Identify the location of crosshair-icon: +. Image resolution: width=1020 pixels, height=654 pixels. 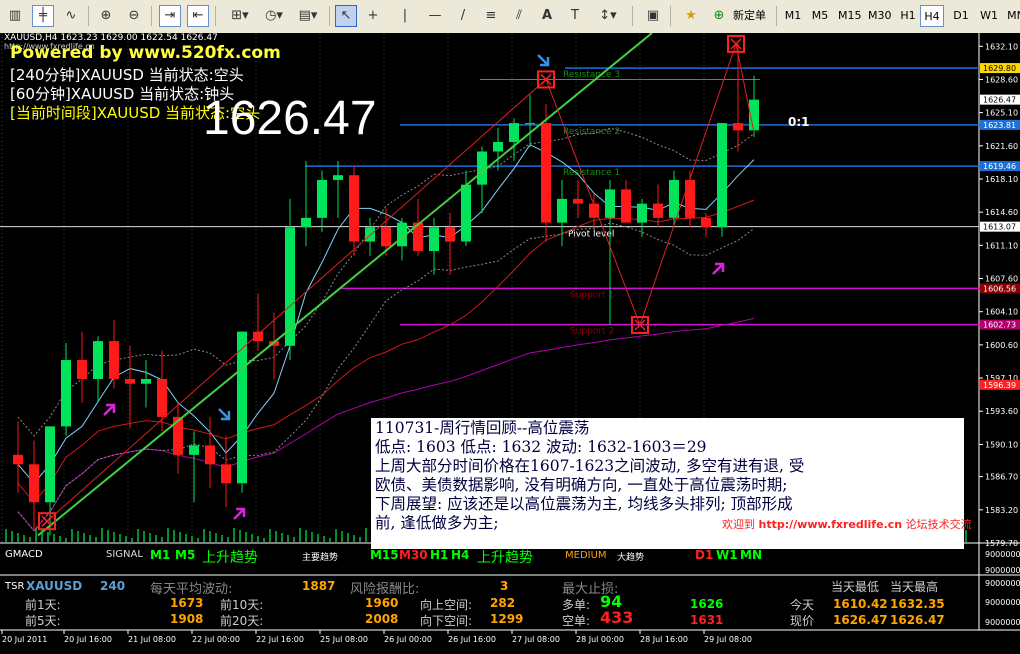
(373, 16).